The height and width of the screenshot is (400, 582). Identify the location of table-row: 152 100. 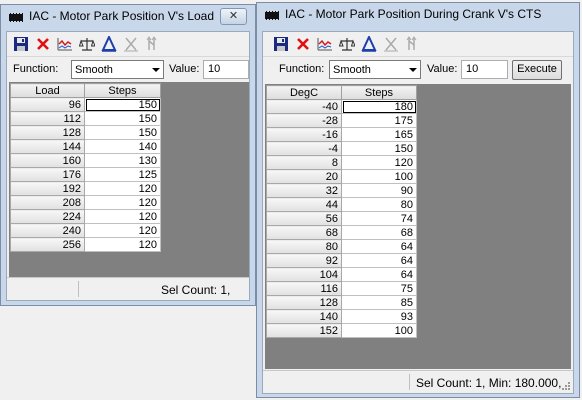
(341, 330).